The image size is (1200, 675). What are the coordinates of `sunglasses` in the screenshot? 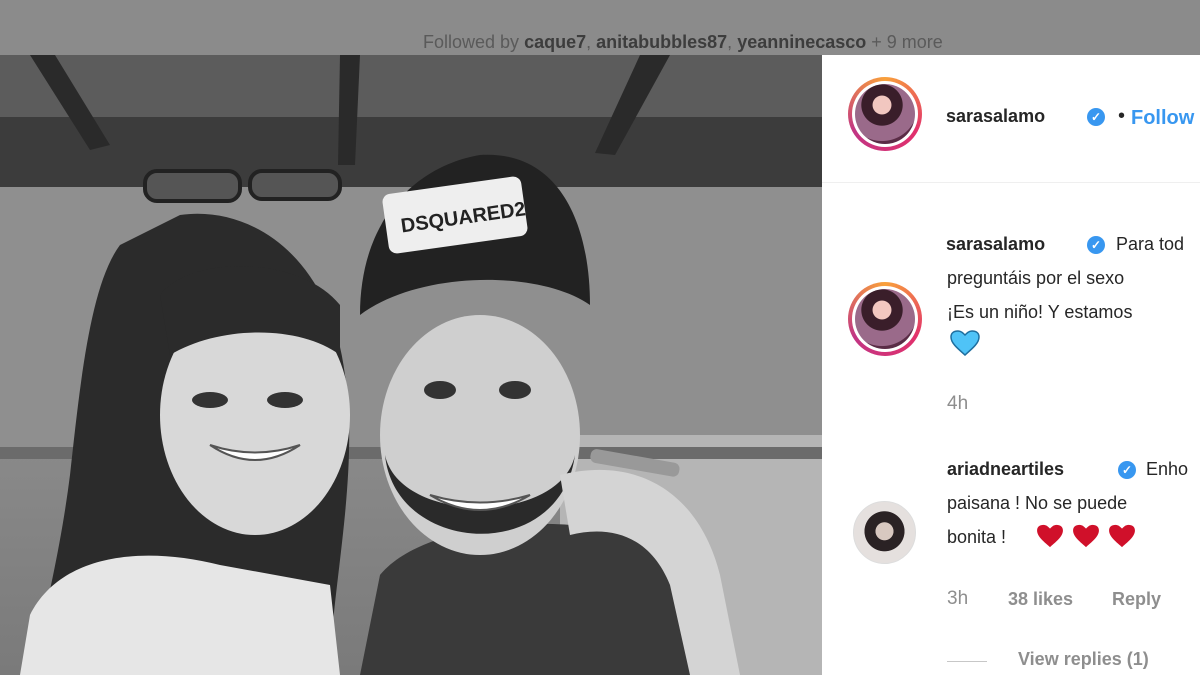 It's located at (192, 186).